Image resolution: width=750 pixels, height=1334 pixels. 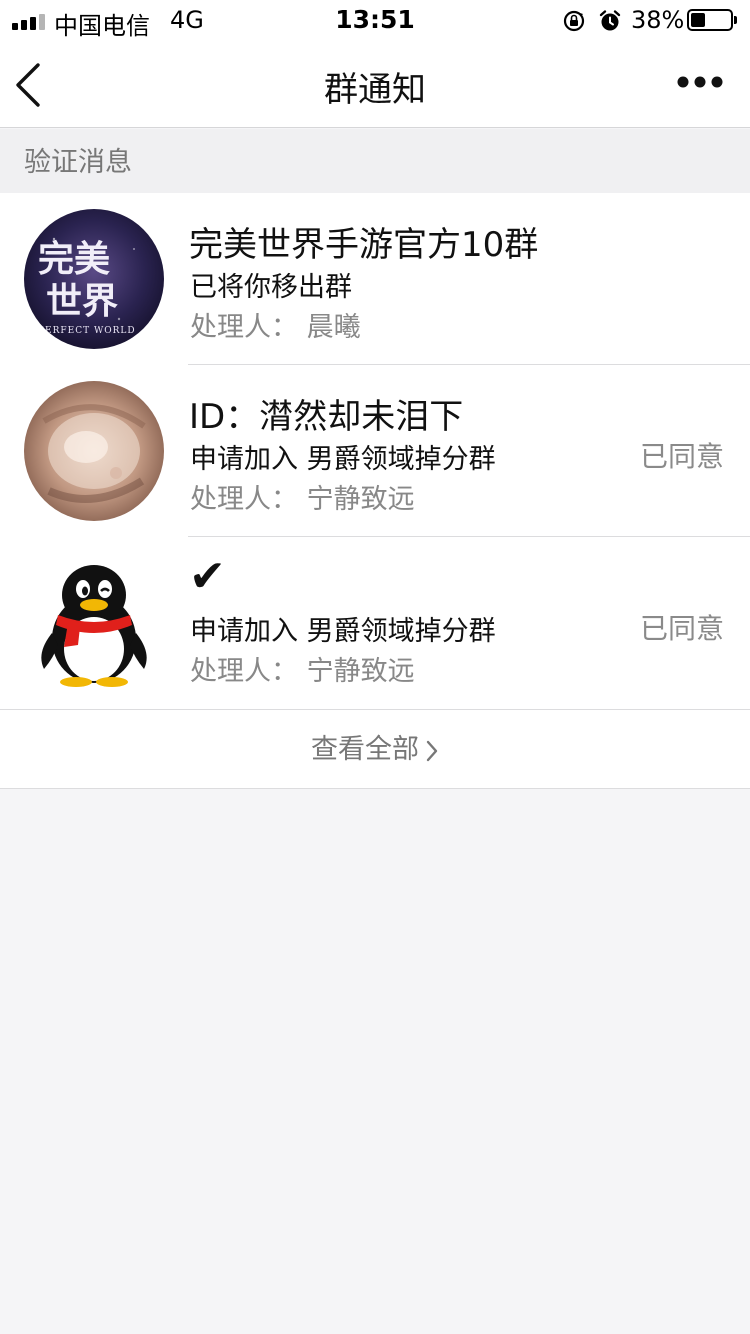 What do you see at coordinates (94, 451) in the screenshot?
I see `photo-avatar-icon` at bounding box center [94, 451].